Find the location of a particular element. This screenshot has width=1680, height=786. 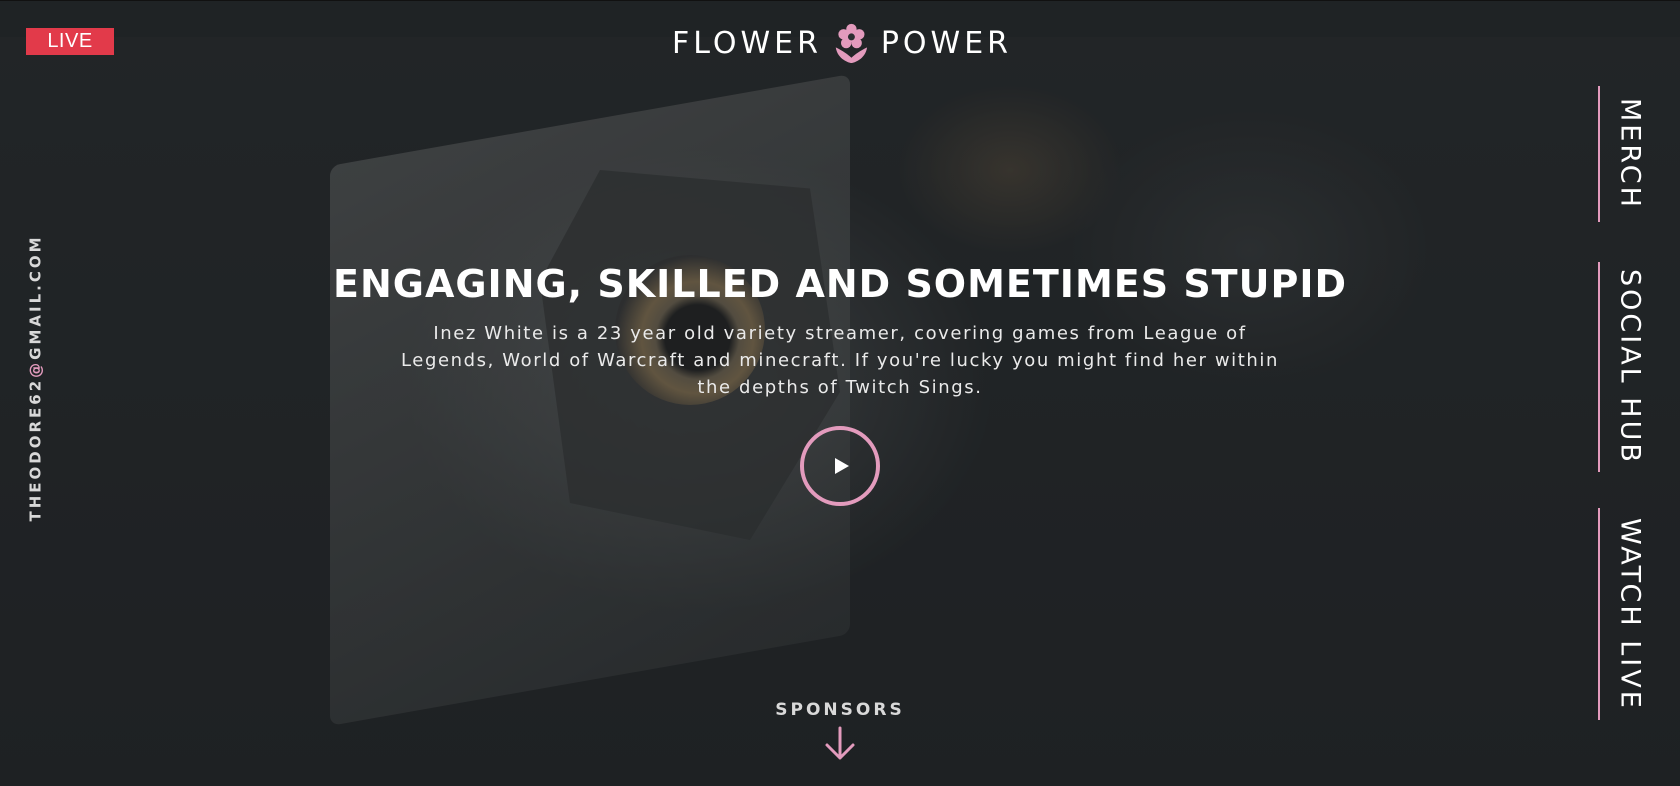

logo-word-left: FLOWER is located at coordinates (747, 43).